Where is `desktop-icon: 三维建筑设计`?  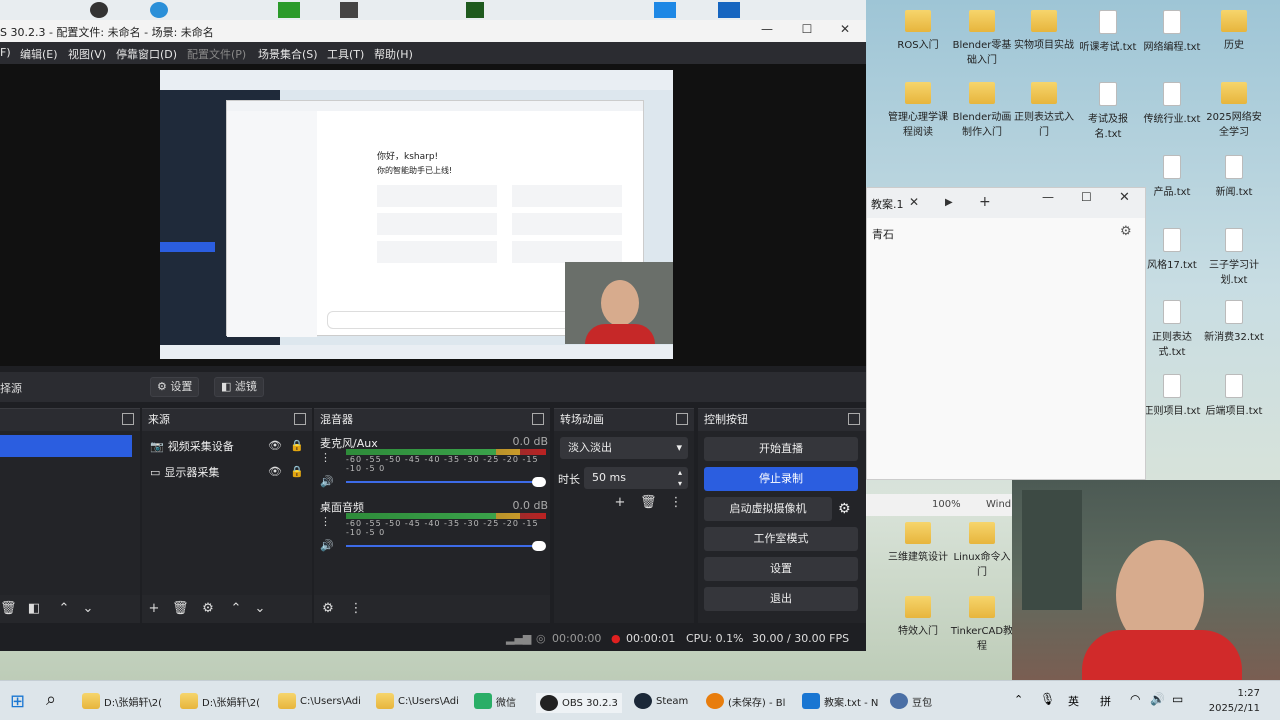
desktop-icon: 三维建筑设计 is located at coordinates (918, 542).